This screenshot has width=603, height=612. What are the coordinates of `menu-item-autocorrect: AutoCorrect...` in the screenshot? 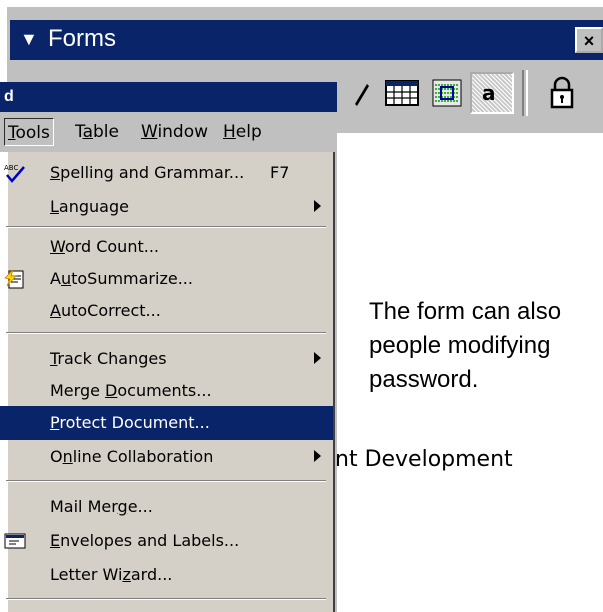 It's located at (166, 311).